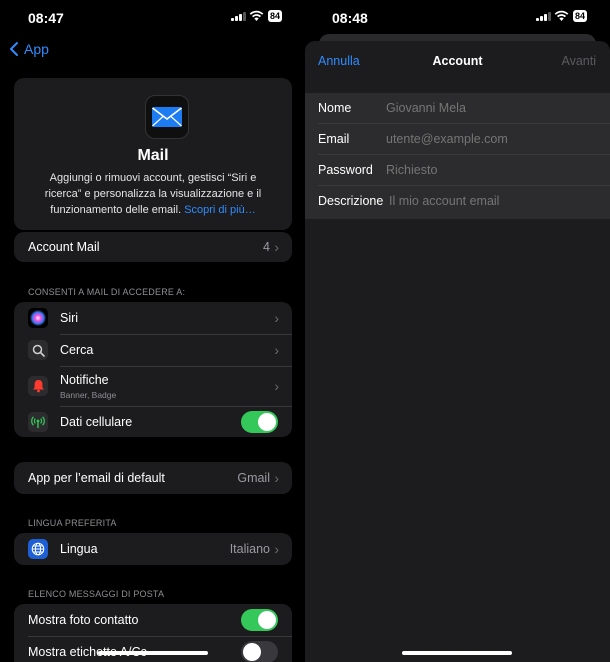 The height and width of the screenshot is (662, 610). I want to click on description-label: Descrizione, so click(351, 201).